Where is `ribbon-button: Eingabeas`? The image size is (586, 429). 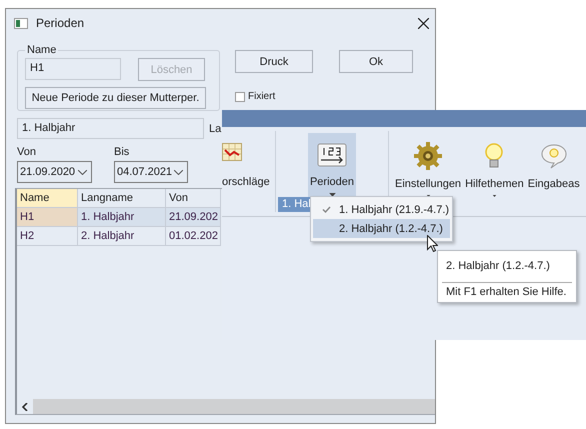 ribbon-button: Eingabeas is located at coordinates (554, 165).